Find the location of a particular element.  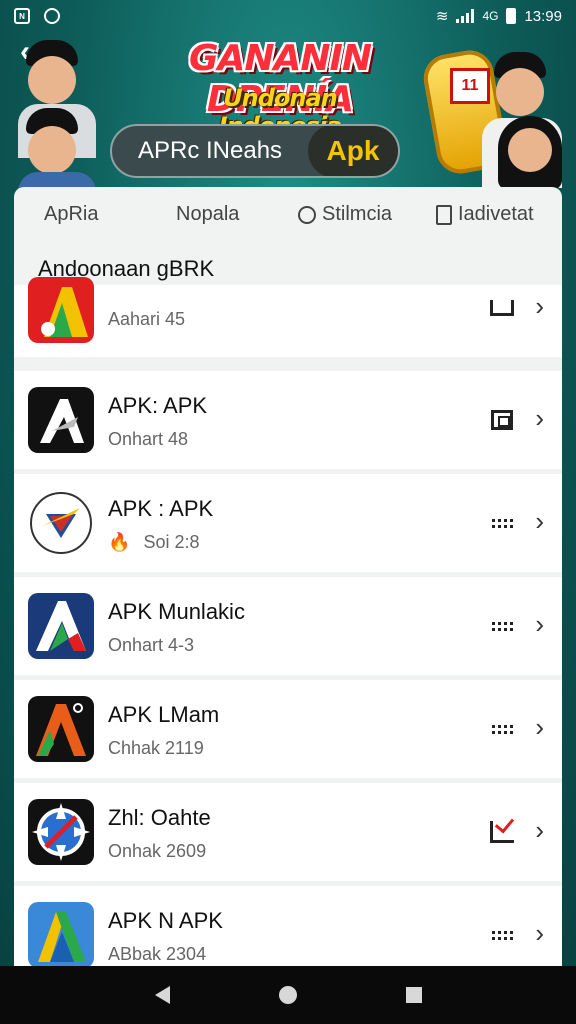

tab-iadivetat: Iadivetat is located at coordinates (485, 214).